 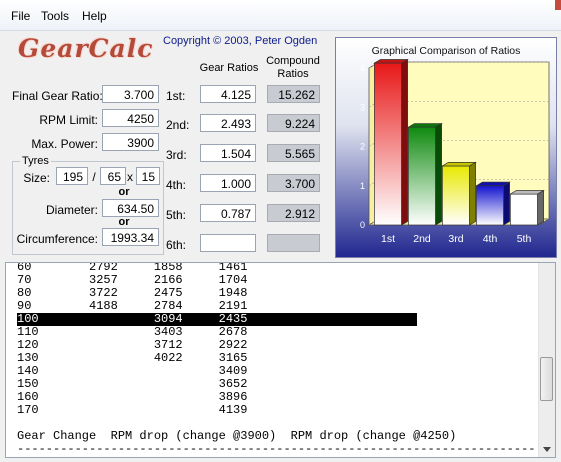 I want to click on gear-3-label: 3rd:, so click(x=176, y=155).